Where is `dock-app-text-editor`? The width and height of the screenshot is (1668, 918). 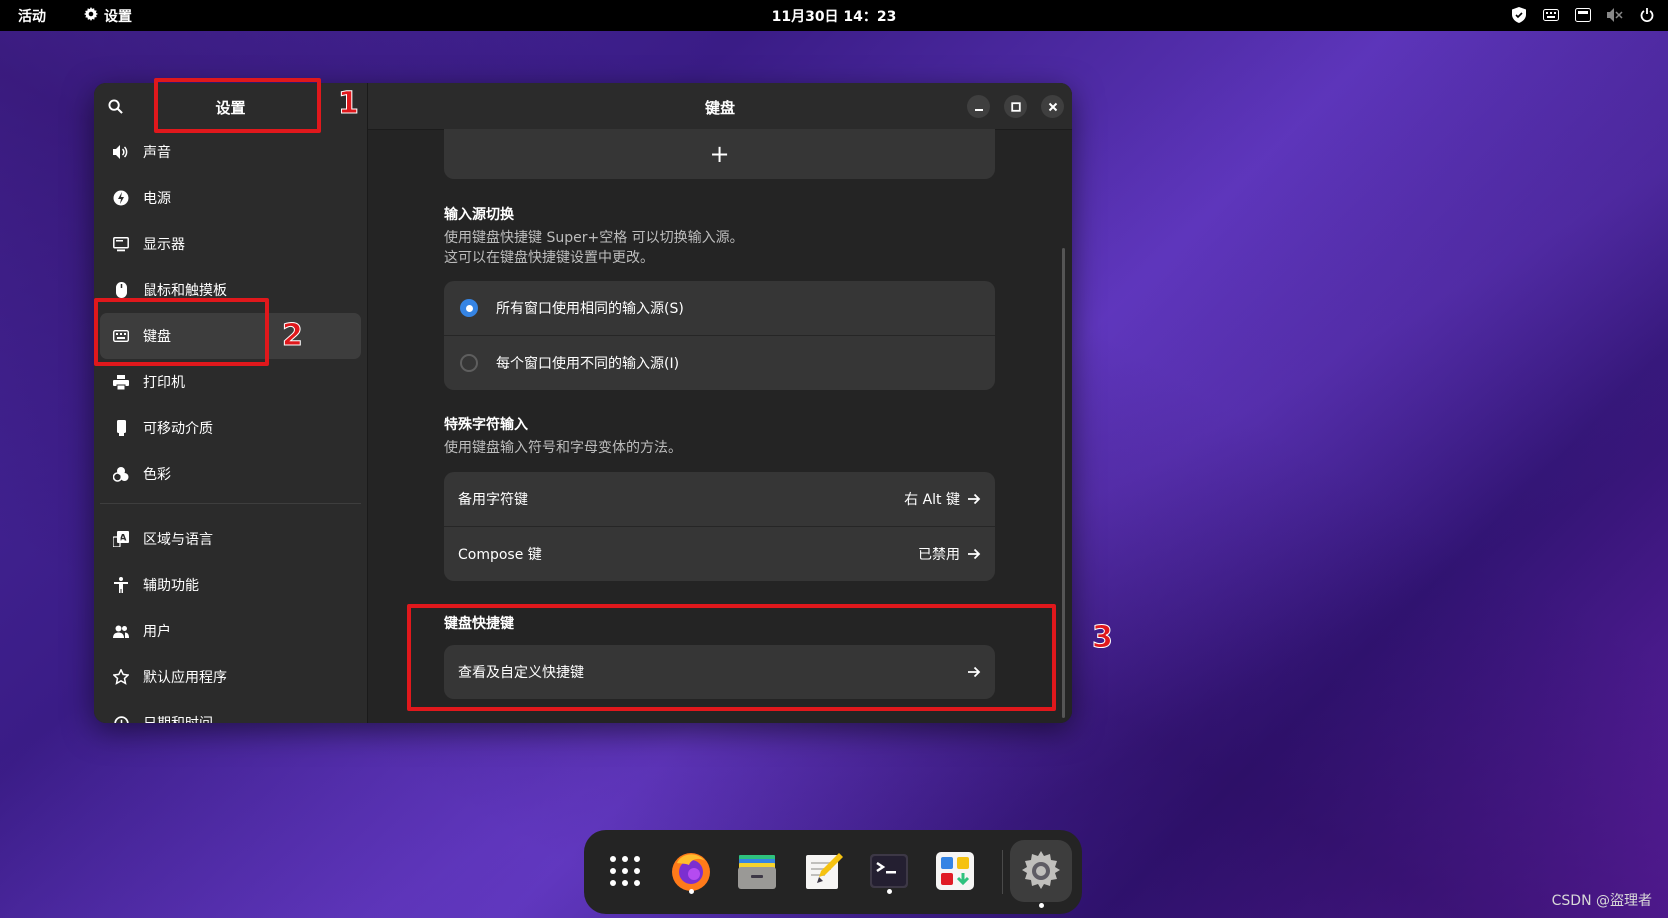 dock-app-text-editor is located at coordinates (823, 871).